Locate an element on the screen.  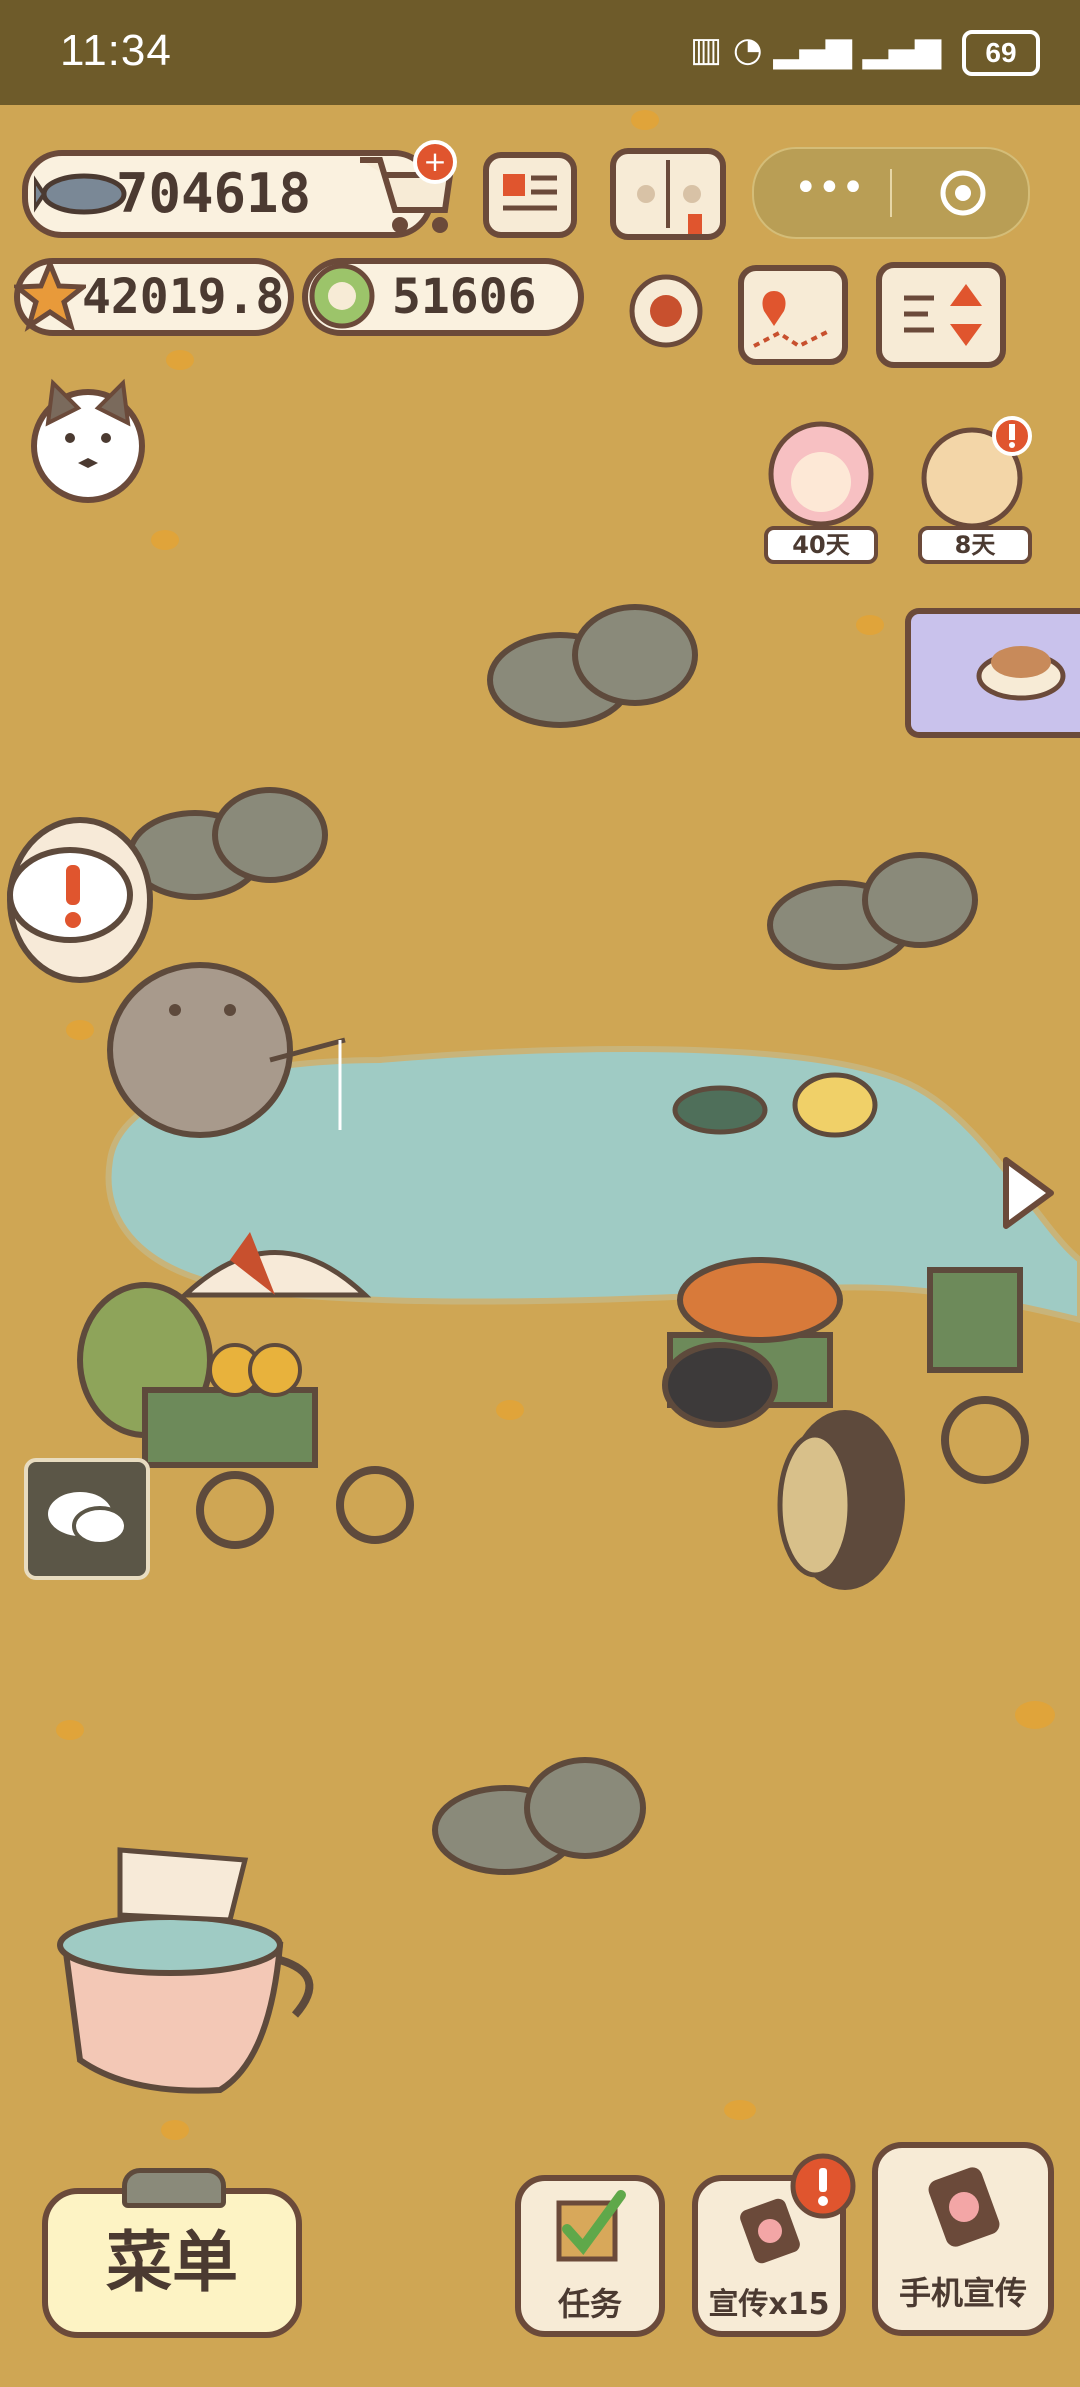
map-button is located at coordinates (793, 315).